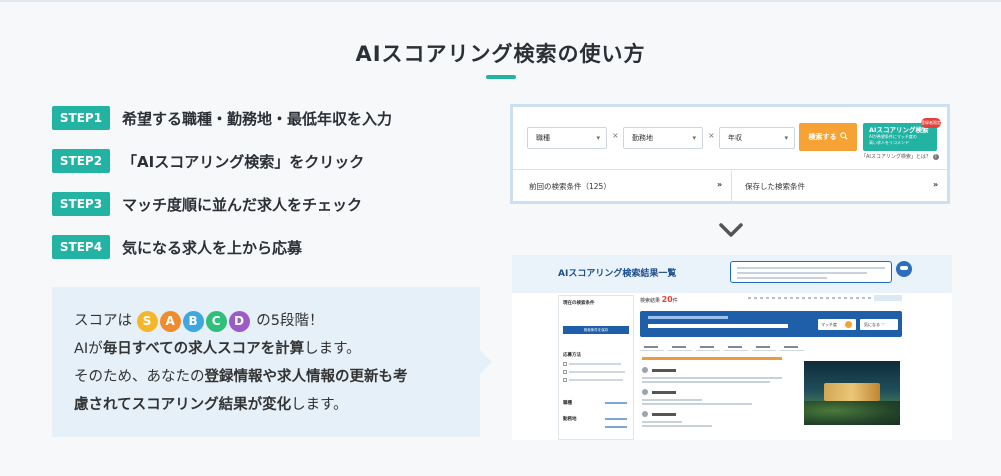  Describe the element at coordinates (811, 272) in the screenshot. I see `ai-message-bubble` at that location.